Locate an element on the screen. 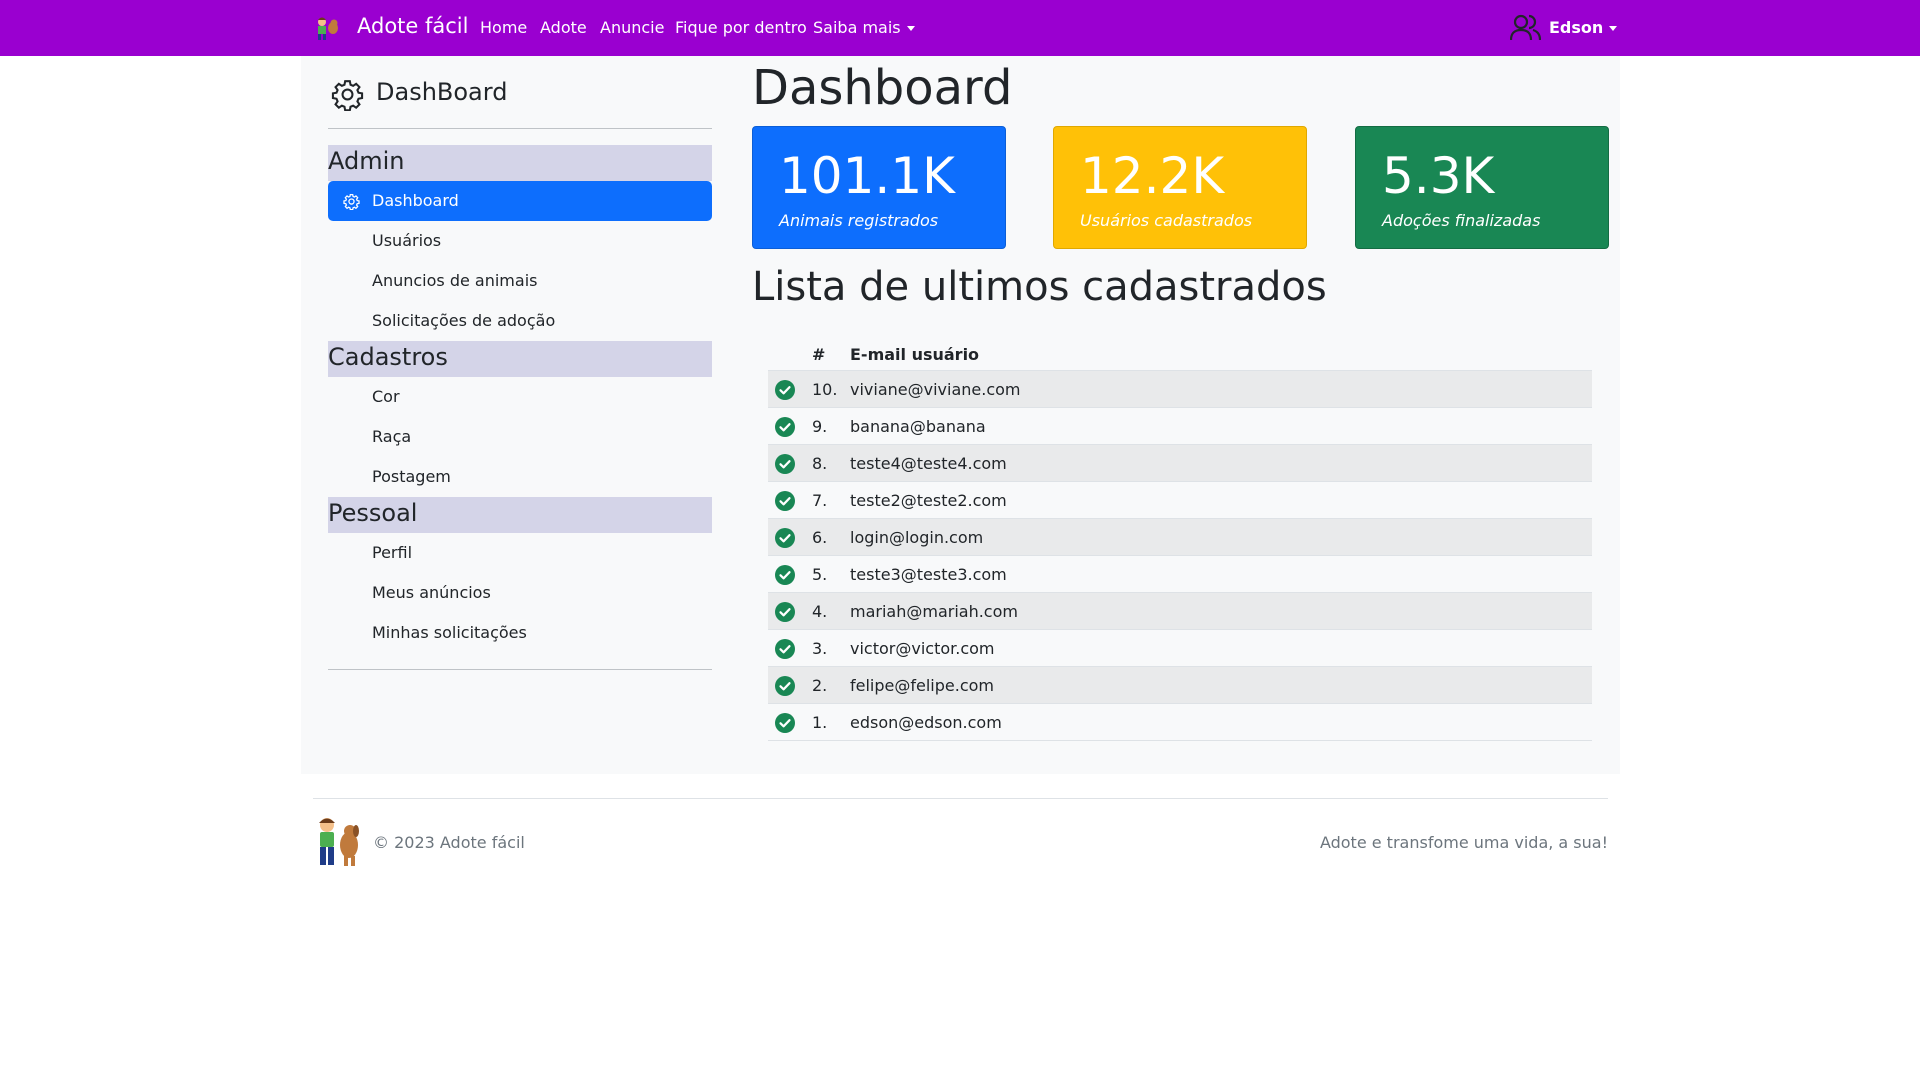  nav-link-fique-por-dentro: Fique por dentro is located at coordinates (741, 27).